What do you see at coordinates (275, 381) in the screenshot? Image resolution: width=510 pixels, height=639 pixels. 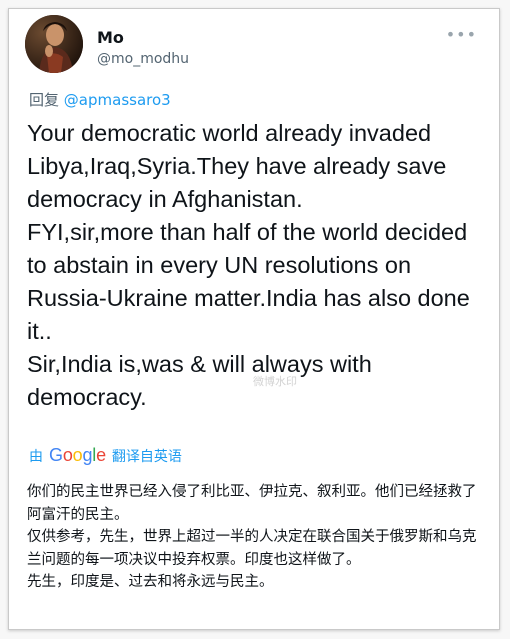 I see `weibo-watermark: 微博水印` at bounding box center [275, 381].